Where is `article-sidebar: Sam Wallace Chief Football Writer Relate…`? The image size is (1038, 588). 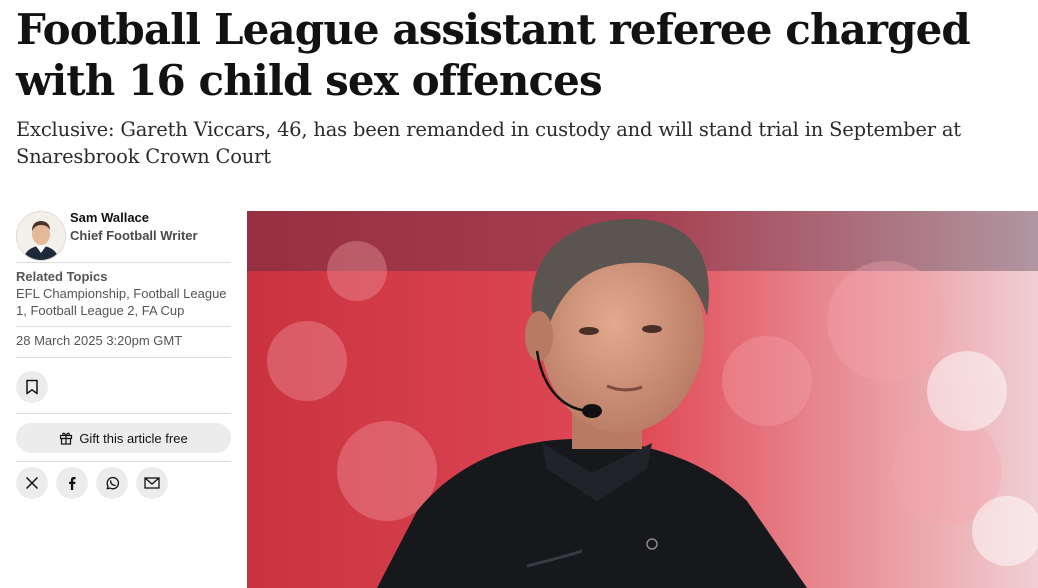
article-sidebar: Sam Wallace Chief Football Writer Relate… is located at coordinates (123, 354).